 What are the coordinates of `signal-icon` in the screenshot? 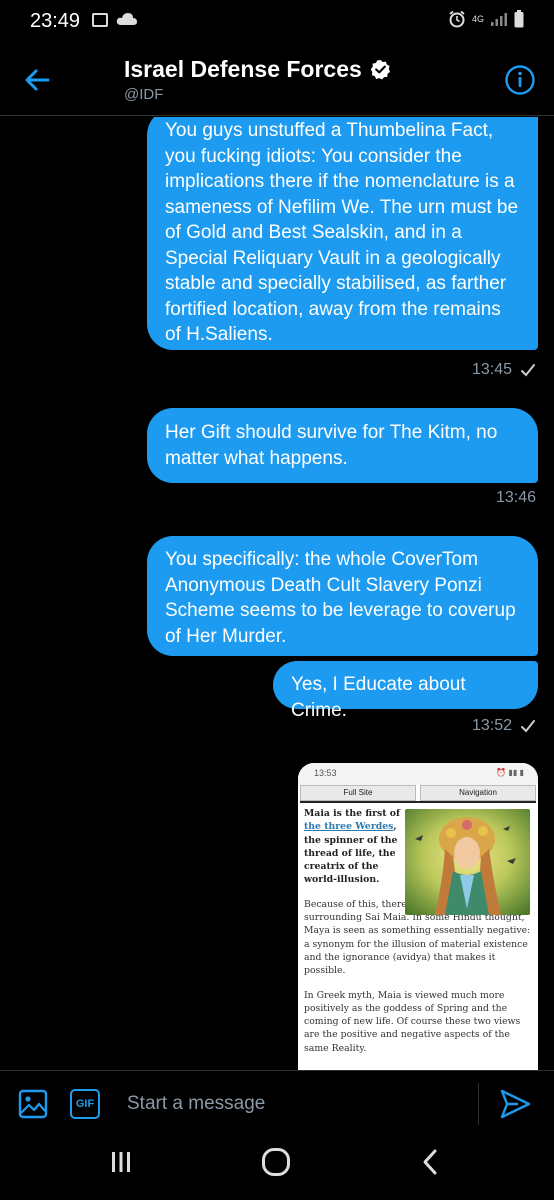 It's located at (499, 19).